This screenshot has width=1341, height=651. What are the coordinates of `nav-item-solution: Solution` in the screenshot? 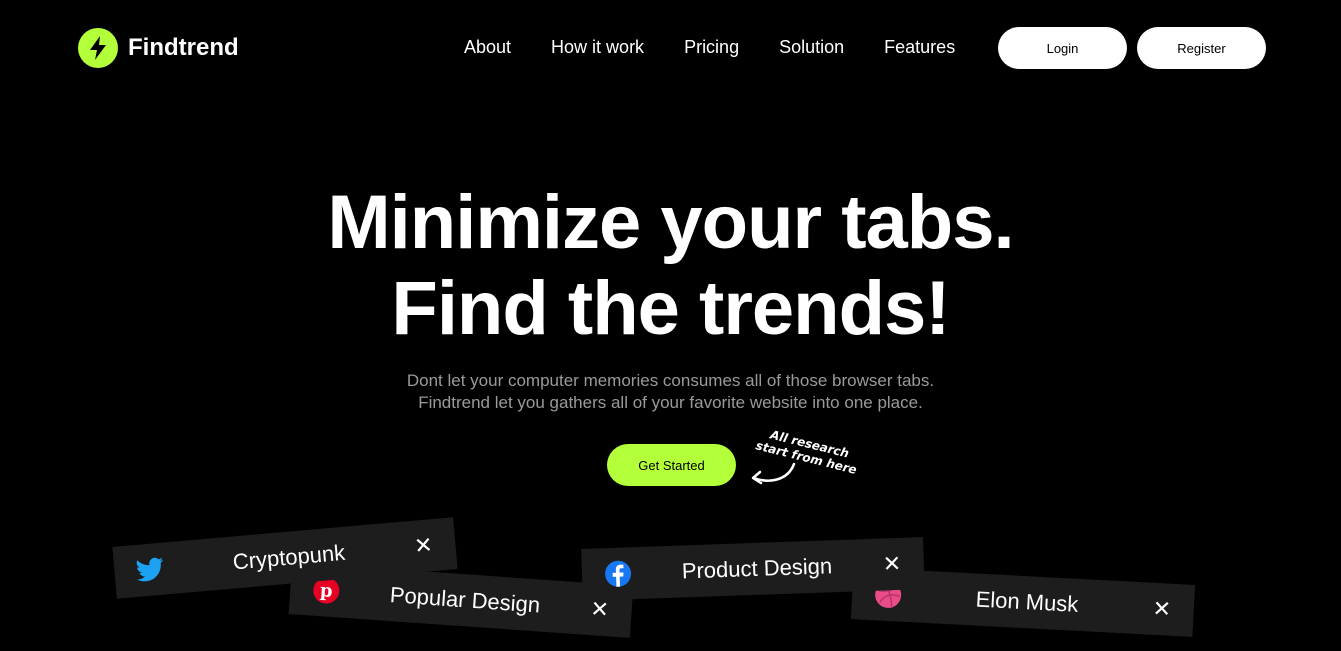 It's located at (811, 47).